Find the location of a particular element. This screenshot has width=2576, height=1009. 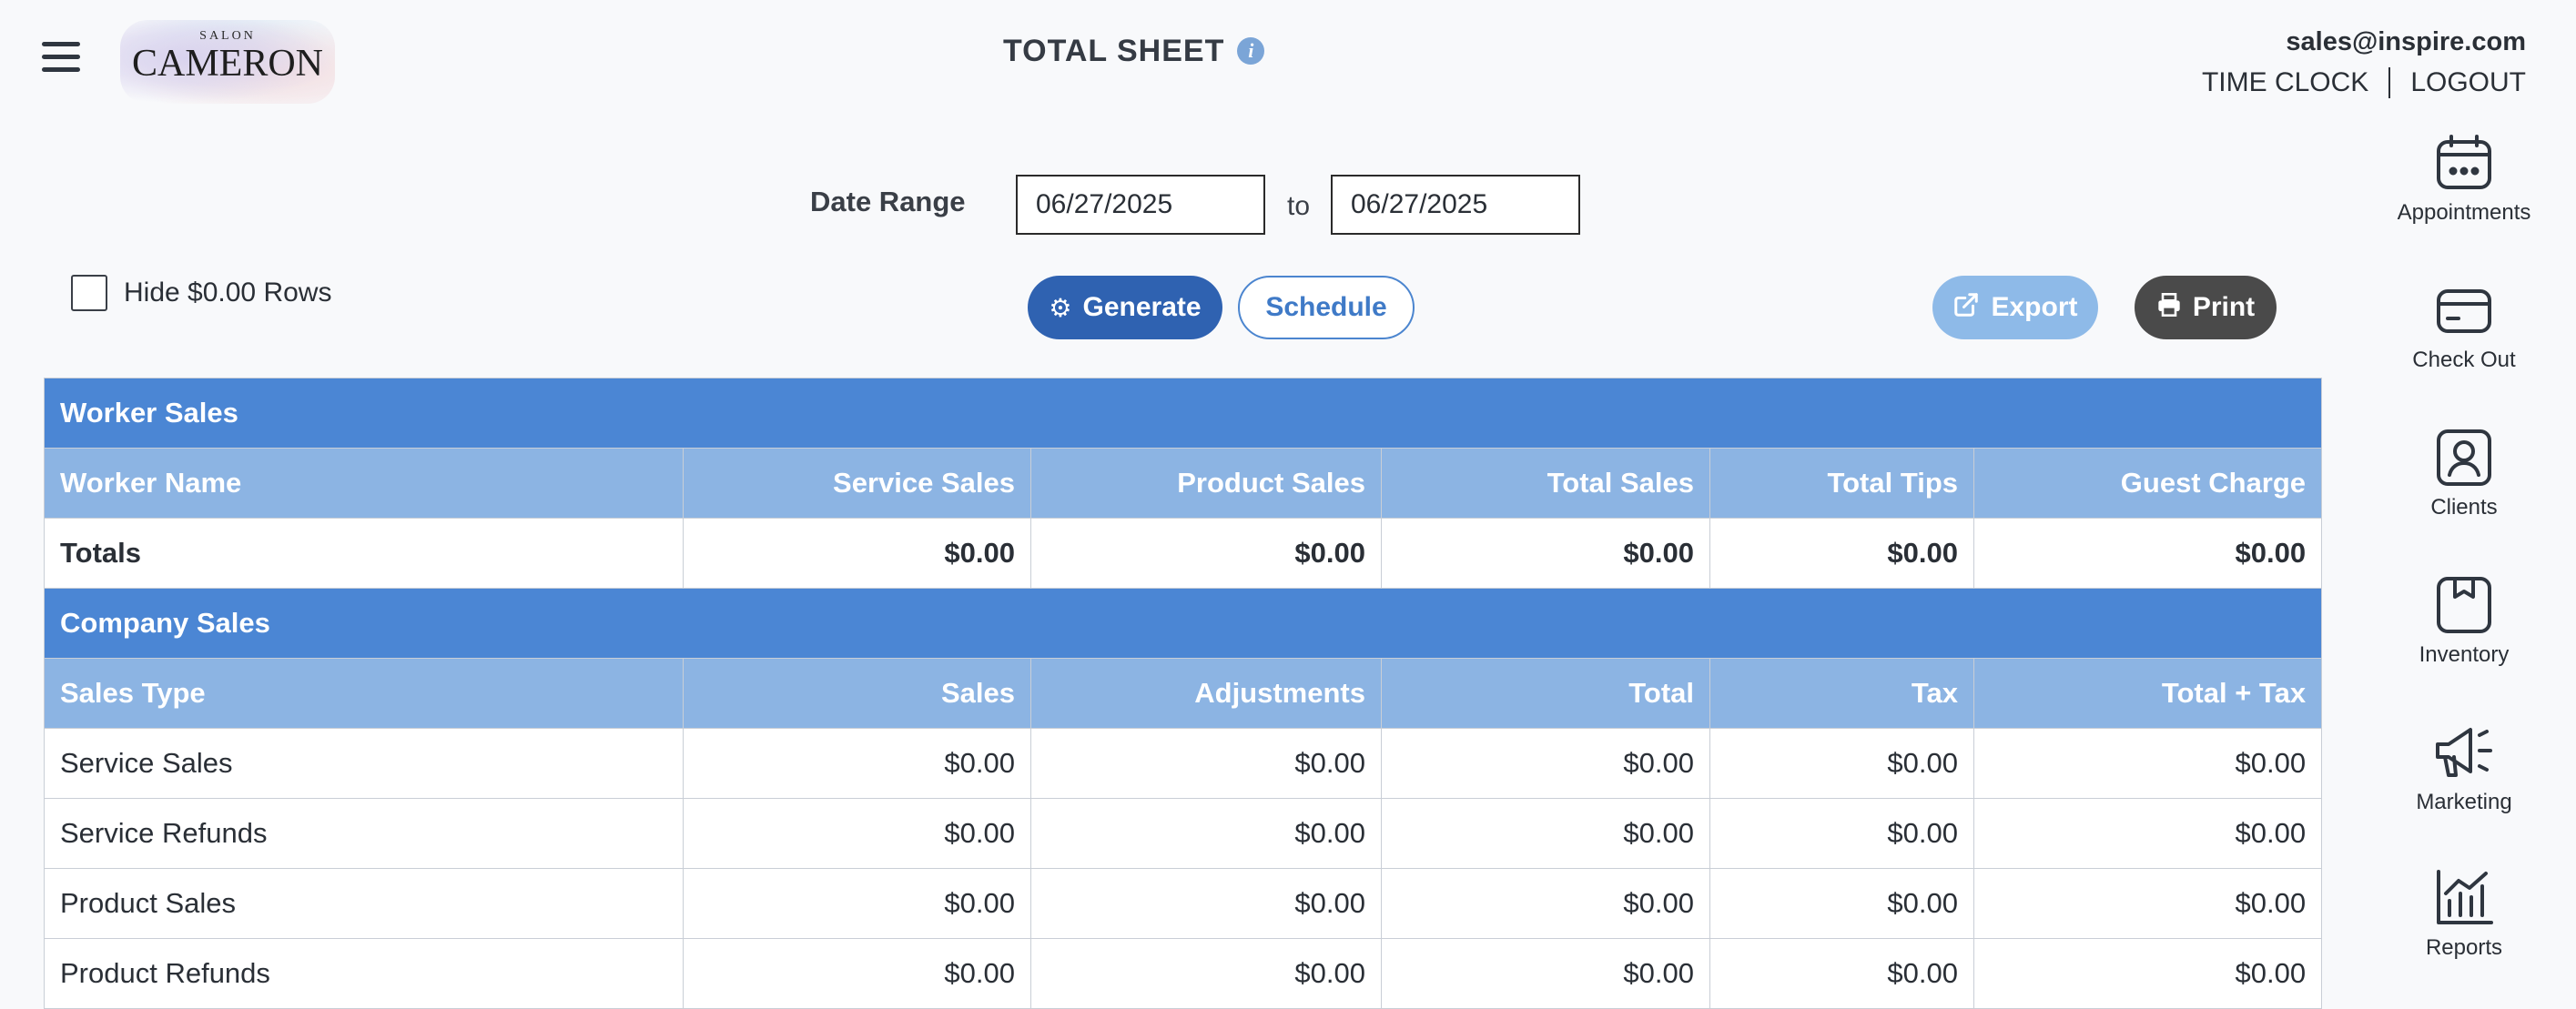

nav-marketing: Marketing is located at coordinates (2464, 769).